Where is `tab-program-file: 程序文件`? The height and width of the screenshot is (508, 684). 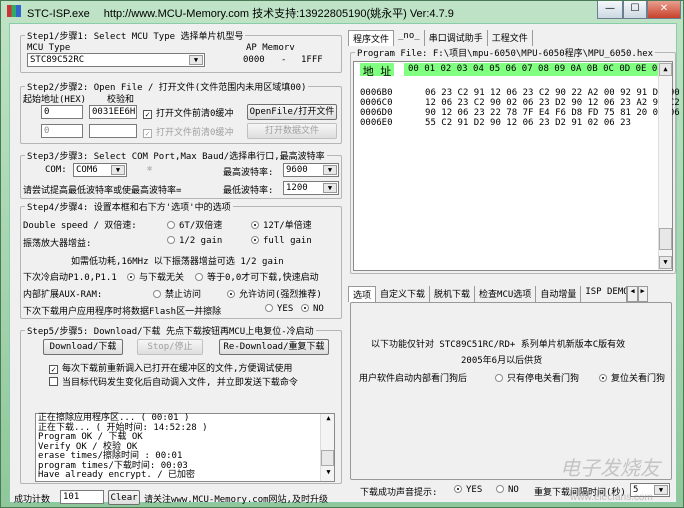
tab-program-file: 程序文件 is located at coordinates (371, 38).